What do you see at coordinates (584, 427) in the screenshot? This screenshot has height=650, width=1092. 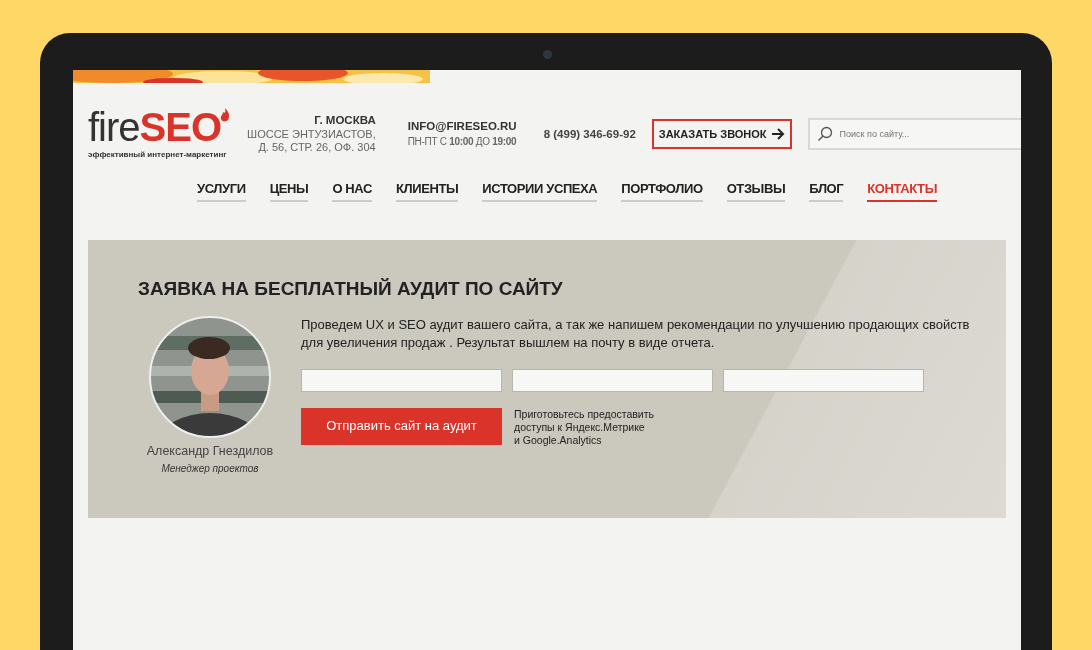 I see `note: Приготовьтесь предоставить доступы к Яндекс.Метрике и Google.Analytics` at bounding box center [584, 427].